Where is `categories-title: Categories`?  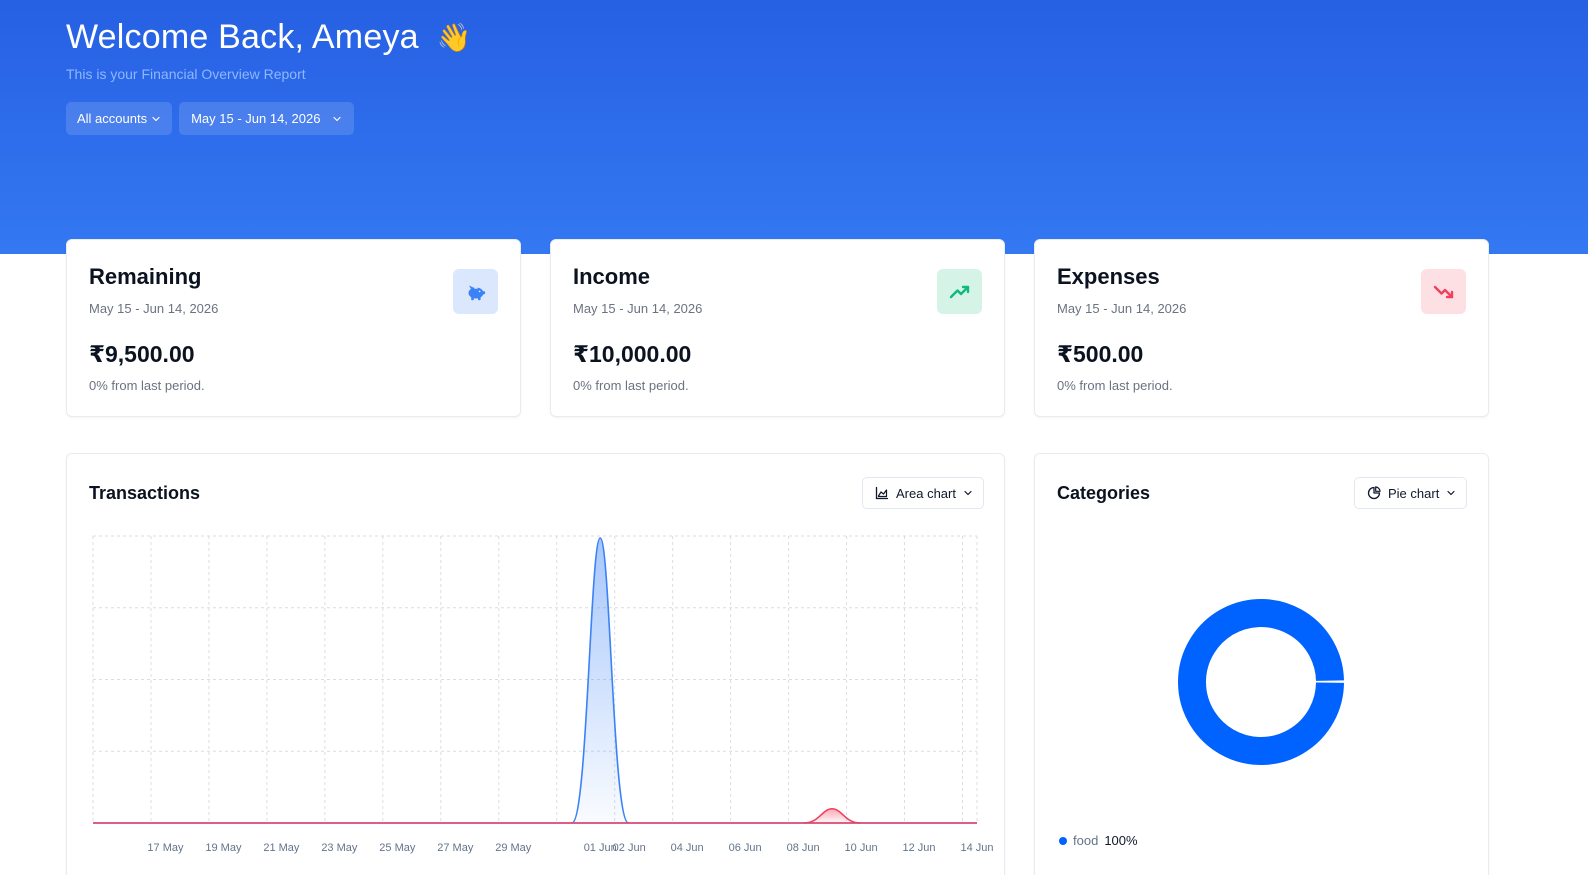 categories-title: Categories is located at coordinates (1104, 493).